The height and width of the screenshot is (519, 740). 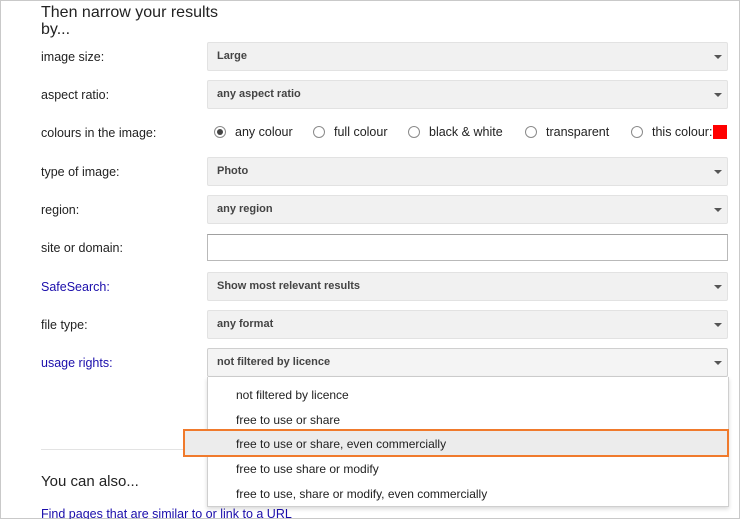 What do you see at coordinates (578, 132) in the screenshot?
I see `radio-label: transparent` at bounding box center [578, 132].